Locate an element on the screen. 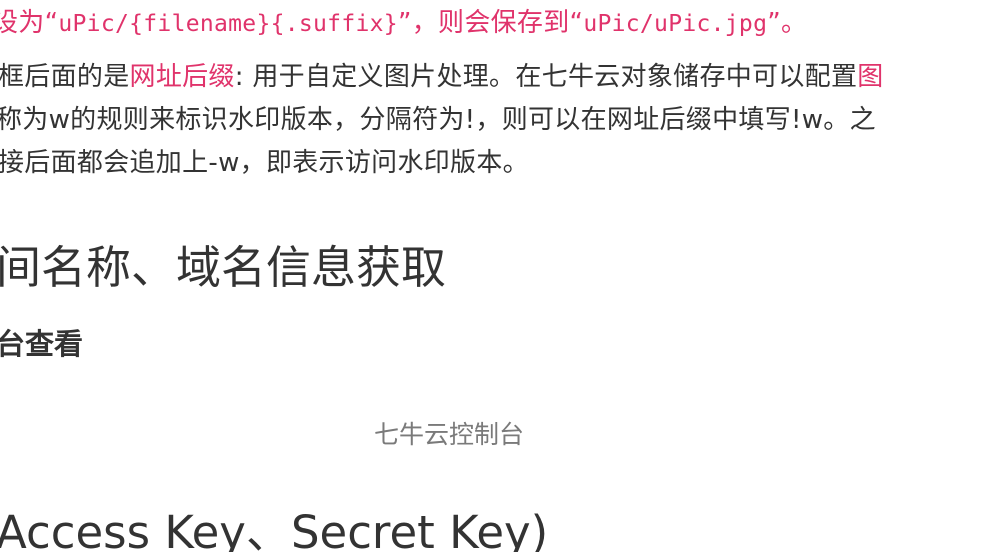  url-suffix-label: 网址后缀 is located at coordinates (182, 77).